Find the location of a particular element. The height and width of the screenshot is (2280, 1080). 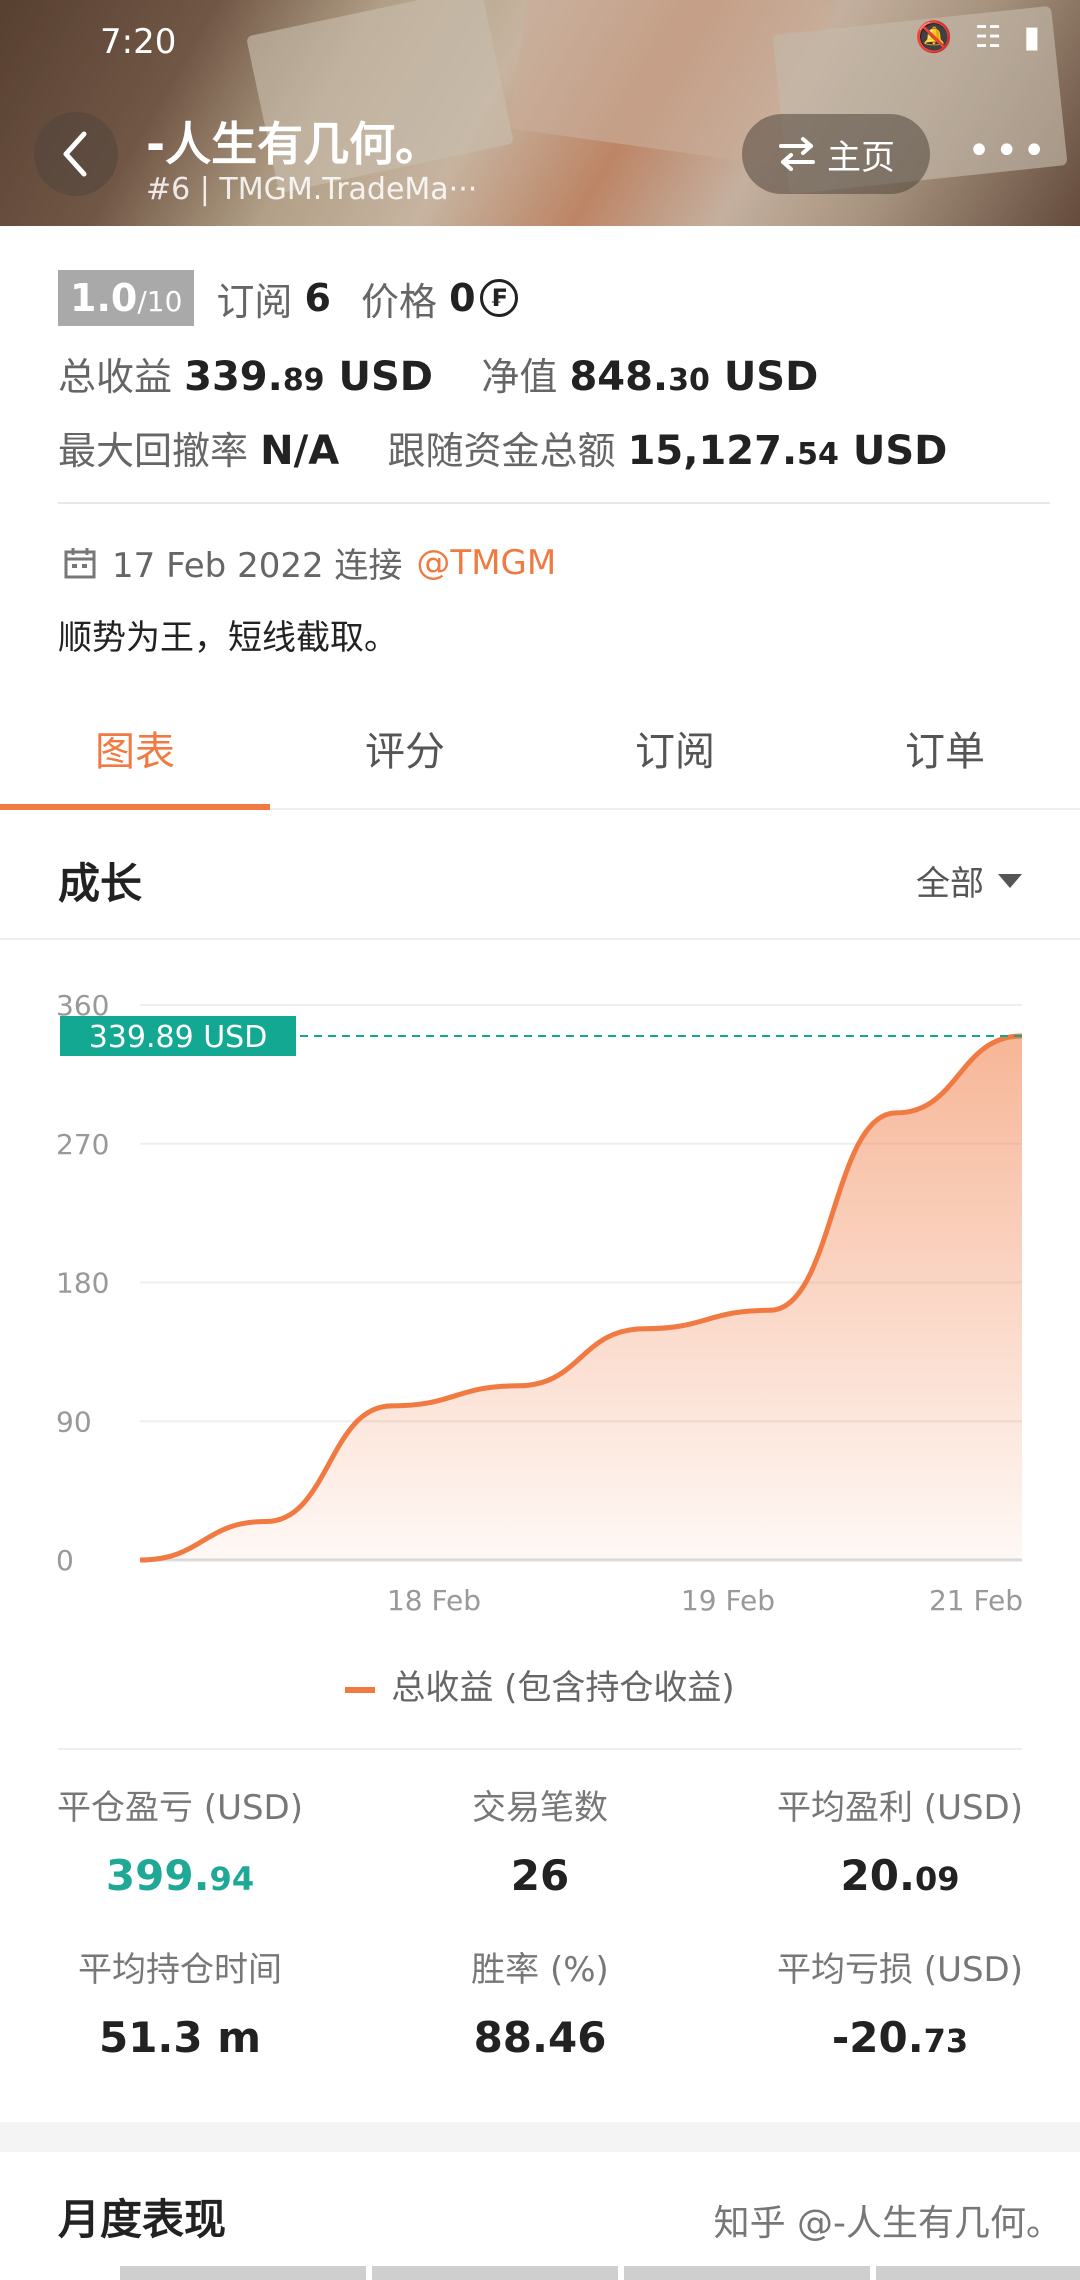

status-time: 7:20 is located at coordinates (138, 42).